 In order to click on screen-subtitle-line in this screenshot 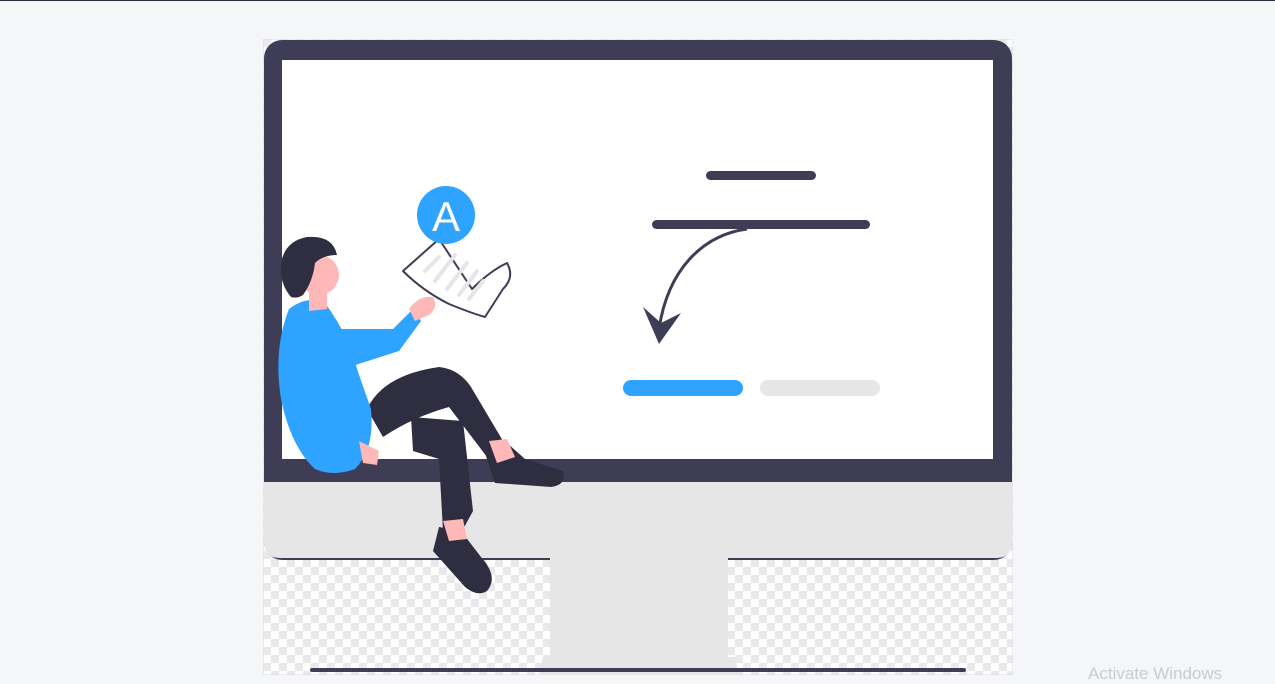, I will do `click(761, 224)`.